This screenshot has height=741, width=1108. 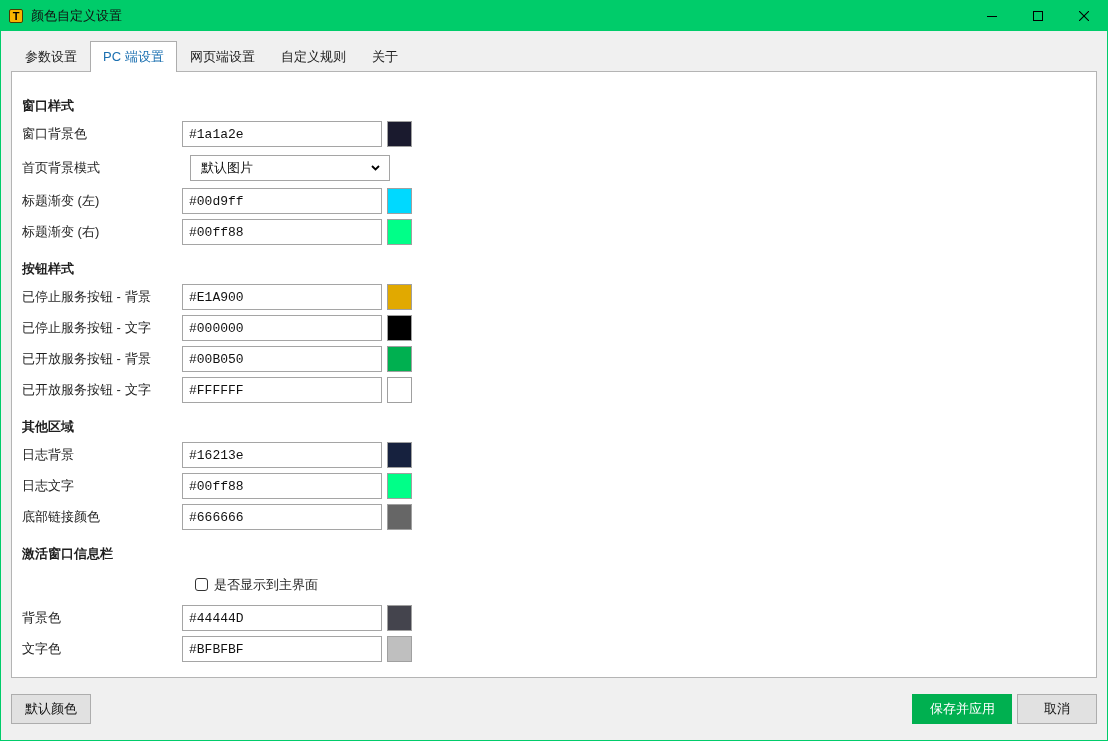 I want to click on tab: PC 端设置, so click(x=133, y=56).